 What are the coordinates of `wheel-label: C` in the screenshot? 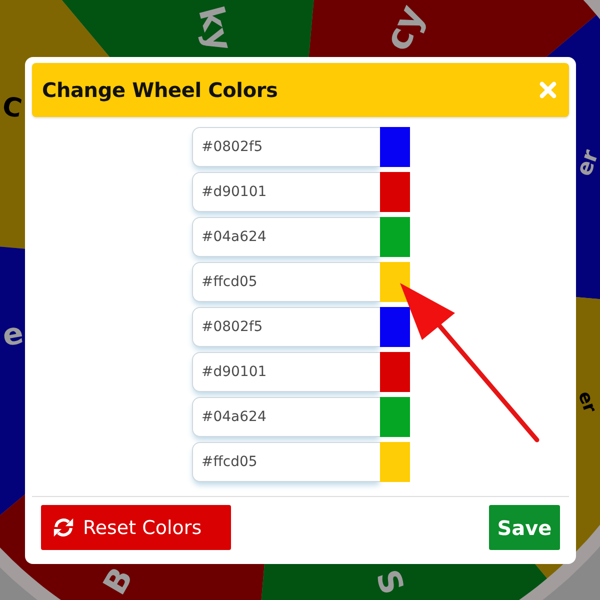 It's located at (12, 108).